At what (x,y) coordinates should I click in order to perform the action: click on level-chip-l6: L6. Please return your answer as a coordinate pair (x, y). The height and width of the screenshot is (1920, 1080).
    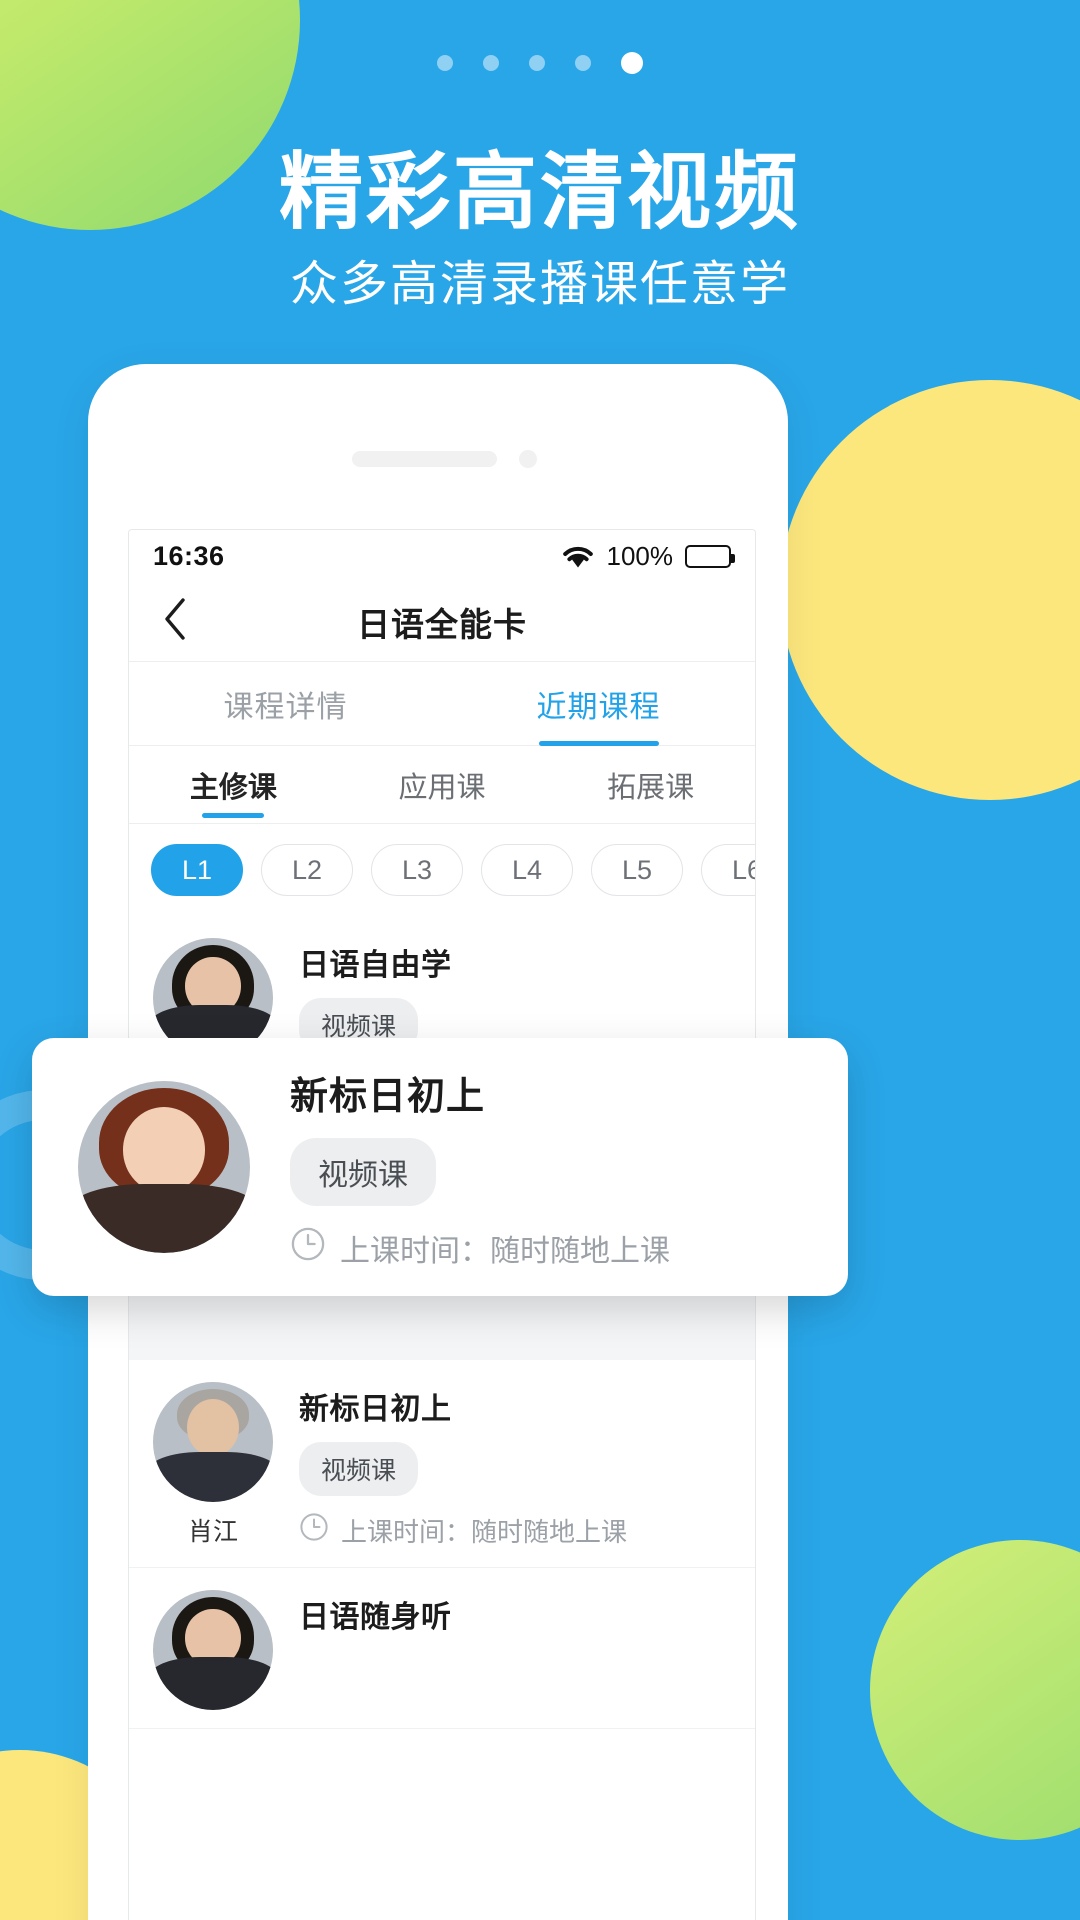
    Looking at the image, I should click on (728, 870).